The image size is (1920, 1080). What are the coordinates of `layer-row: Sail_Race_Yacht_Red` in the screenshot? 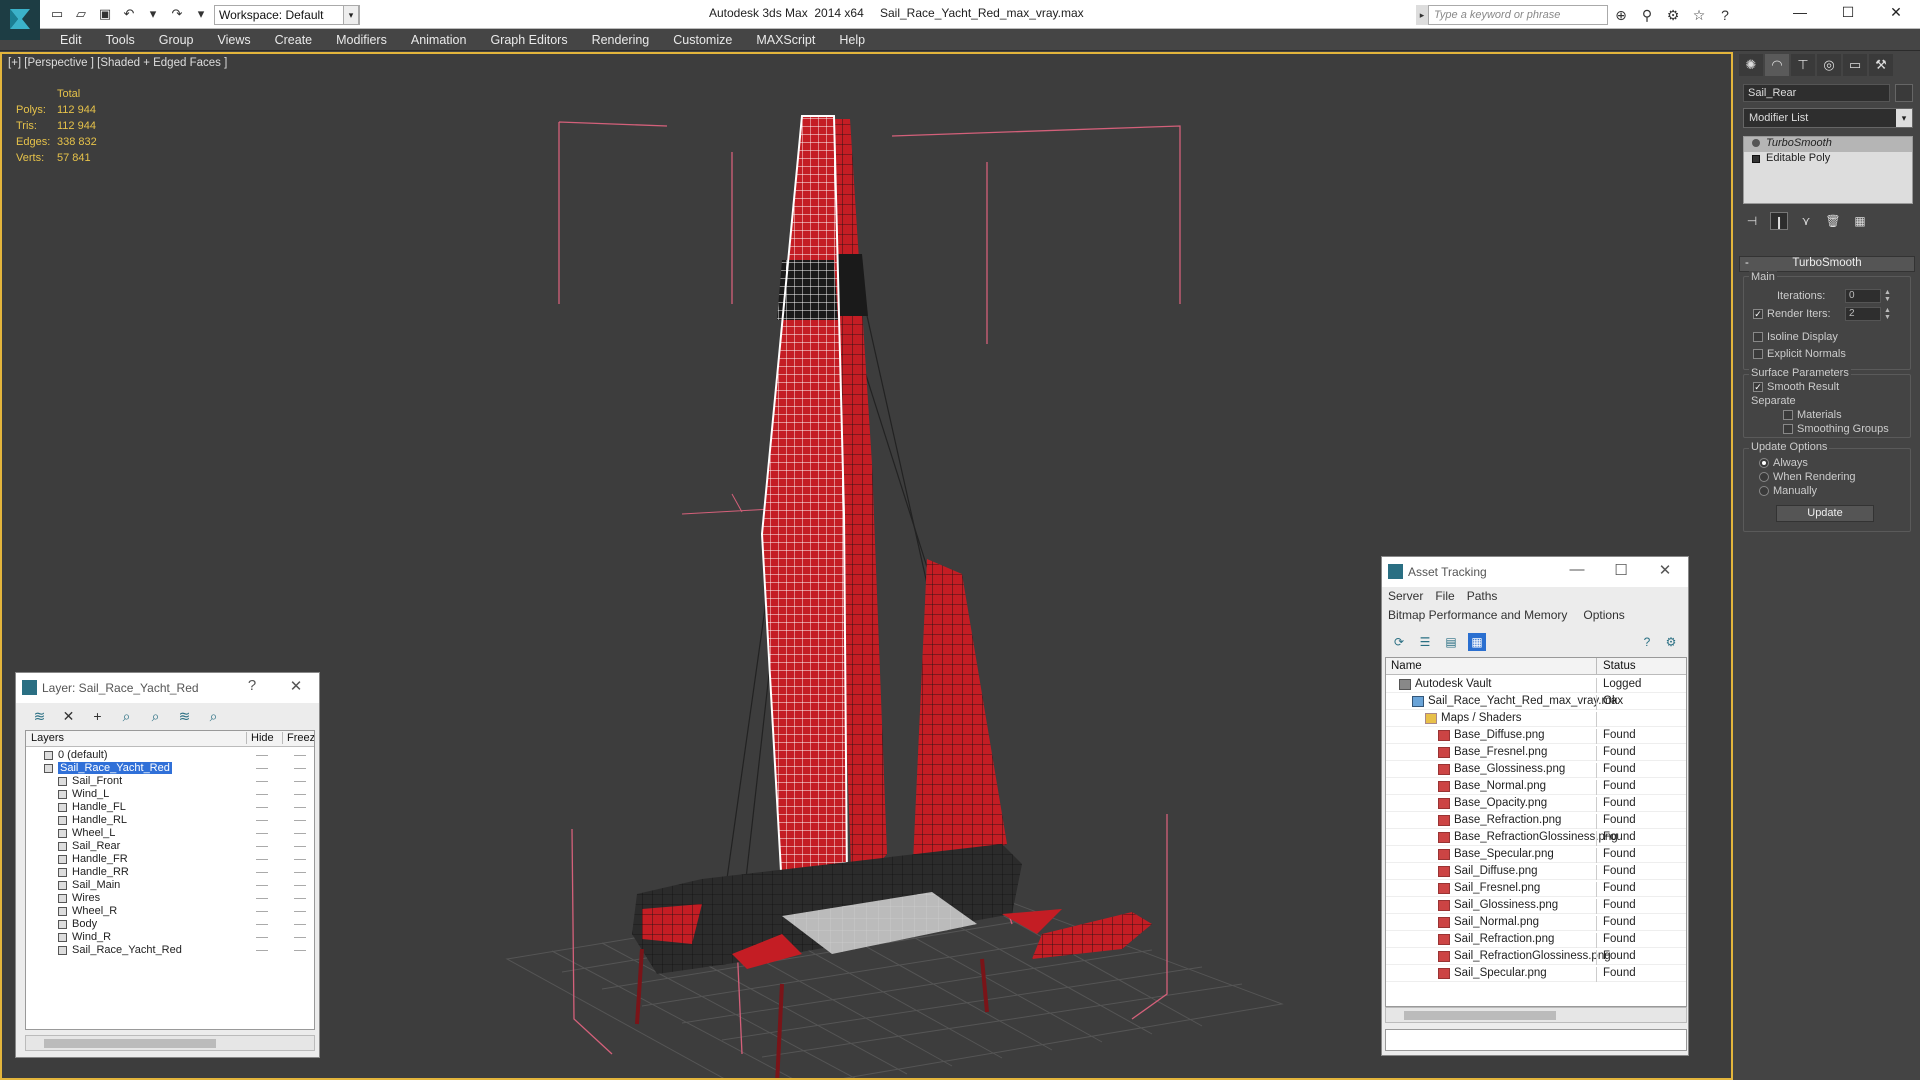 It's located at (170, 951).